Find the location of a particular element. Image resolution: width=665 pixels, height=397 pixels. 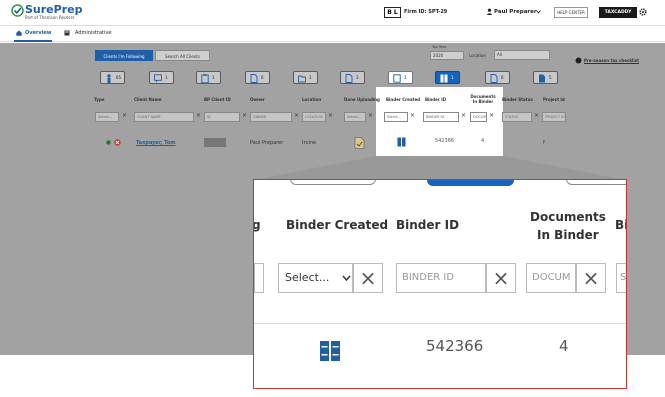

card-folder: 1 is located at coordinates (305, 77).